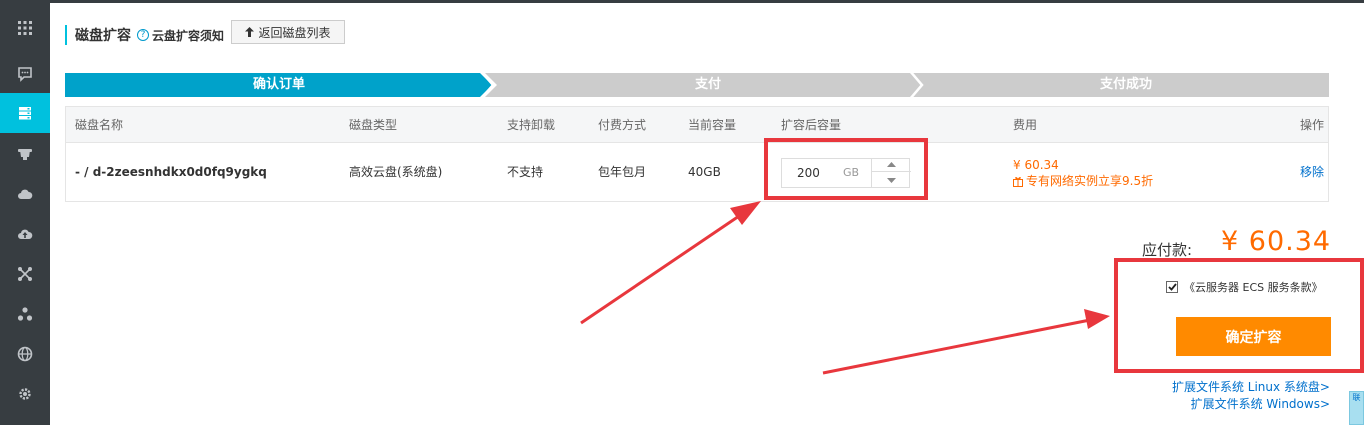 The height and width of the screenshot is (425, 1364). I want to click on order-steps: 确认订单 支付 支付成功, so click(697, 85).